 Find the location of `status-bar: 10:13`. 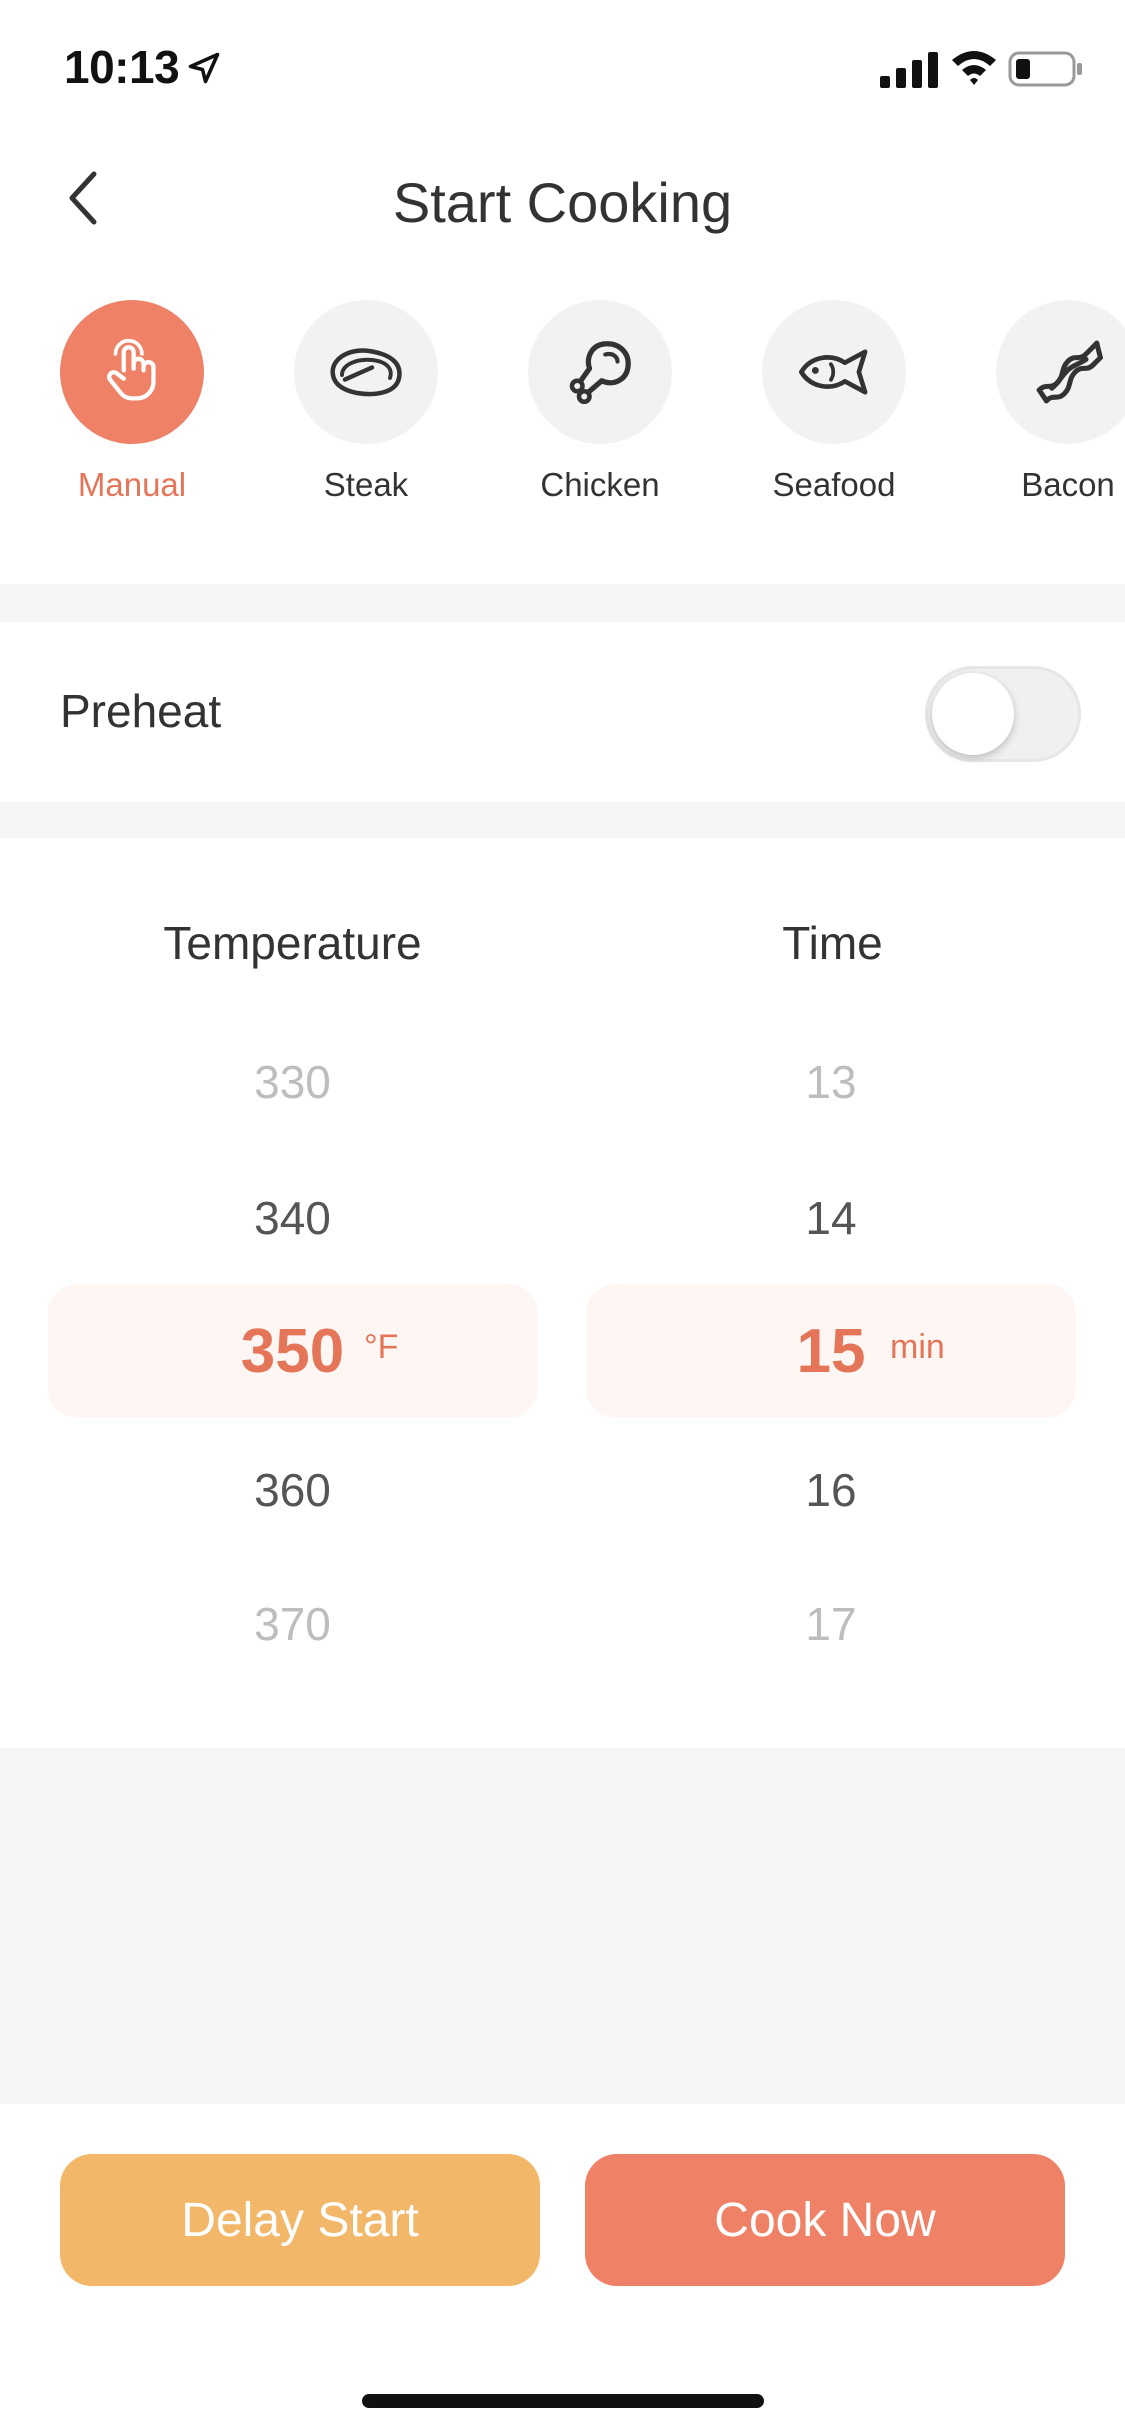

status-bar: 10:13 is located at coordinates (562, 66).